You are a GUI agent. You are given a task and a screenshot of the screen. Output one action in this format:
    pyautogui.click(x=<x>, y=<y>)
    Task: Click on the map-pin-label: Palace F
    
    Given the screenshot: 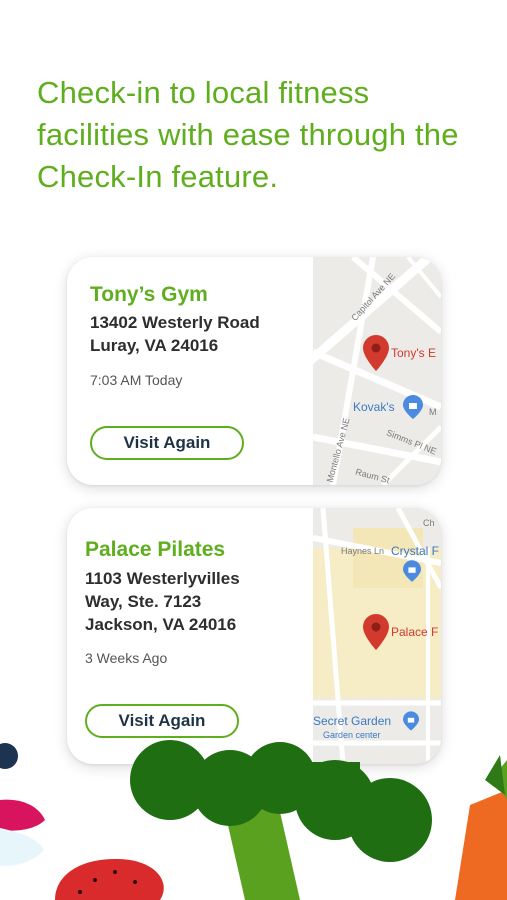 What is the action you would take?
    pyautogui.click(x=415, y=632)
    